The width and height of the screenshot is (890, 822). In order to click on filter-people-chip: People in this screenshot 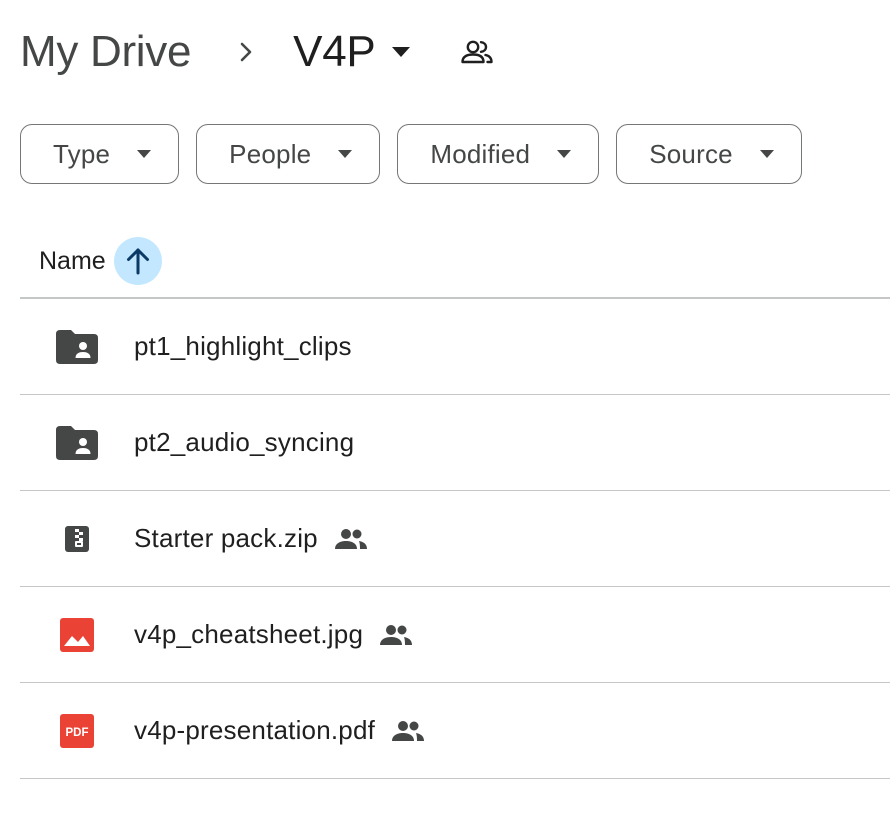, I will do `click(288, 154)`.